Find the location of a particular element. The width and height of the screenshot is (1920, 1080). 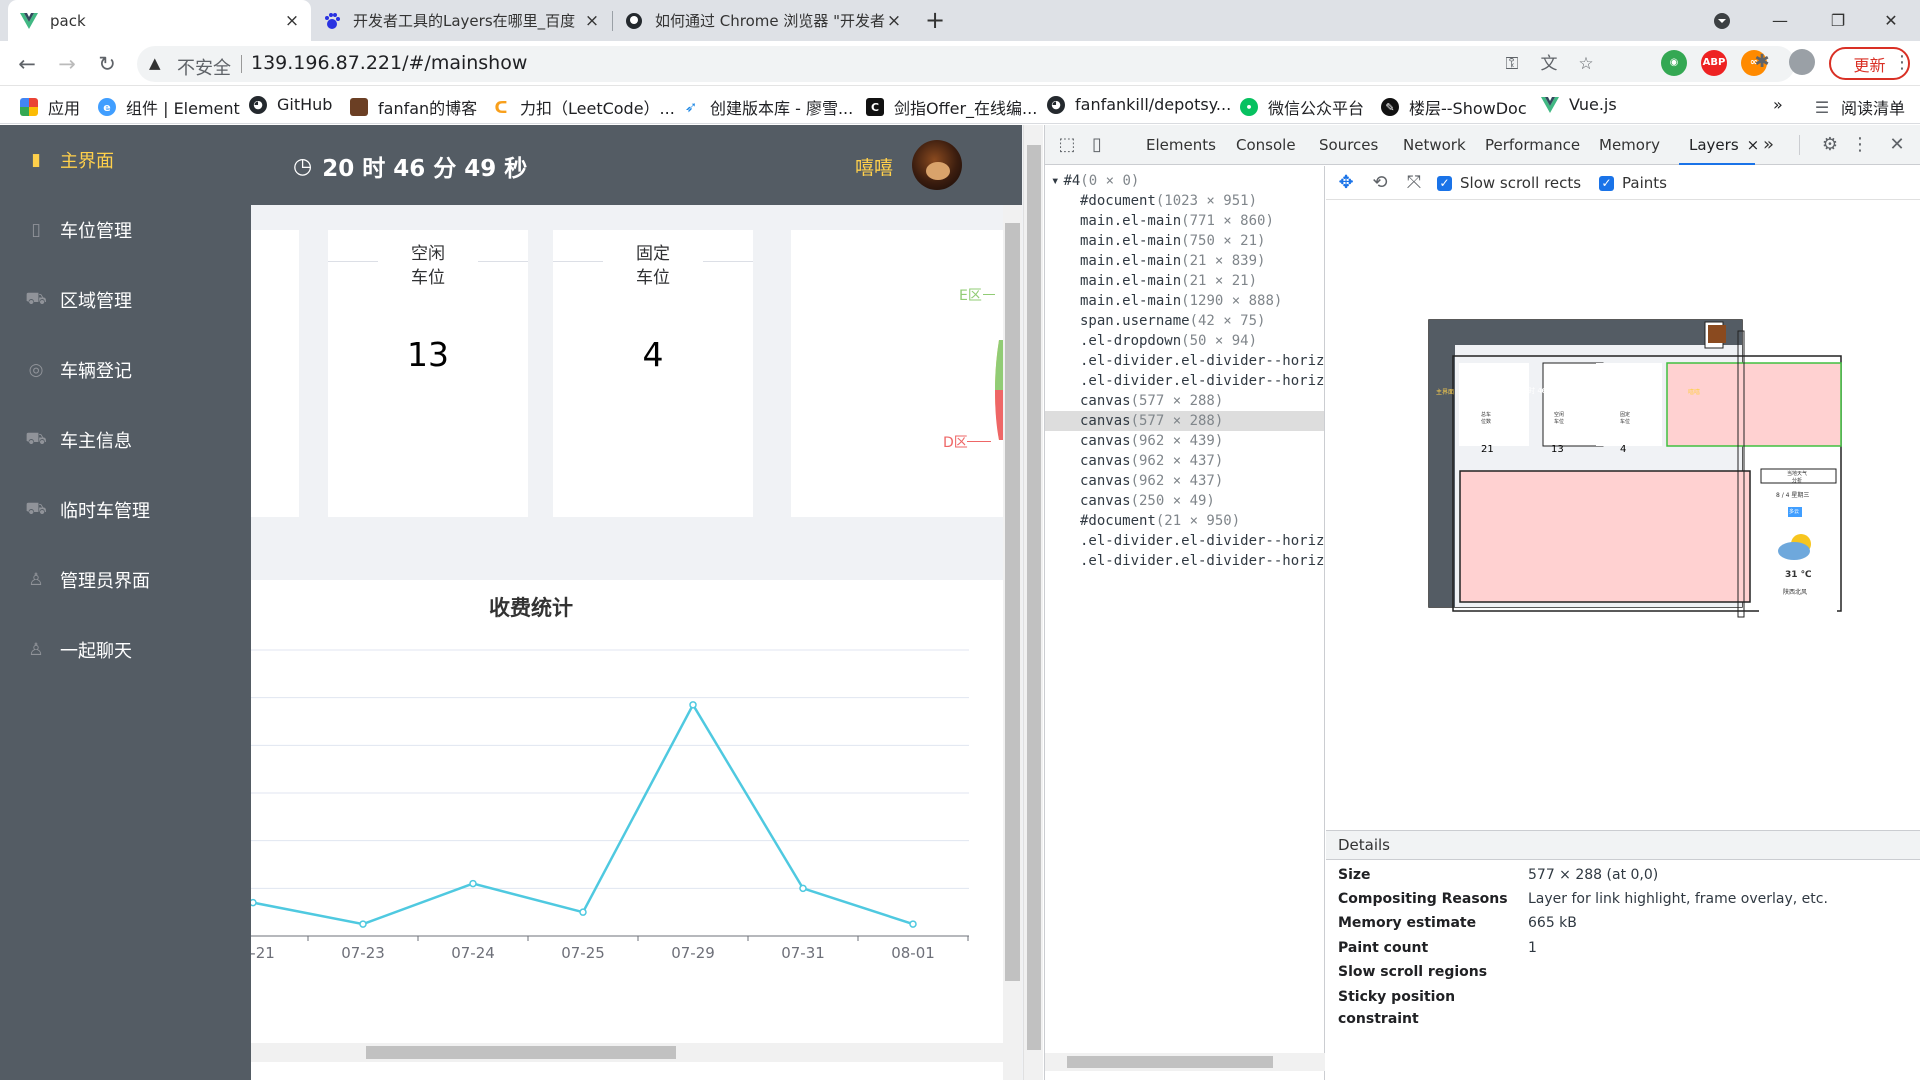

paints-checkbox: ✓ Paints is located at coordinates (1633, 183).